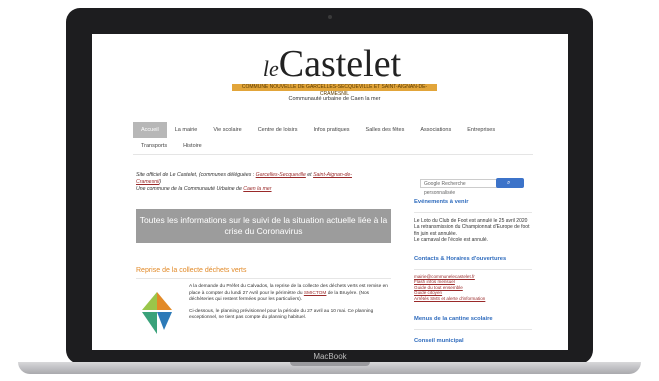 The image size is (659, 381). I want to click on article-divider, so click(263, 278).